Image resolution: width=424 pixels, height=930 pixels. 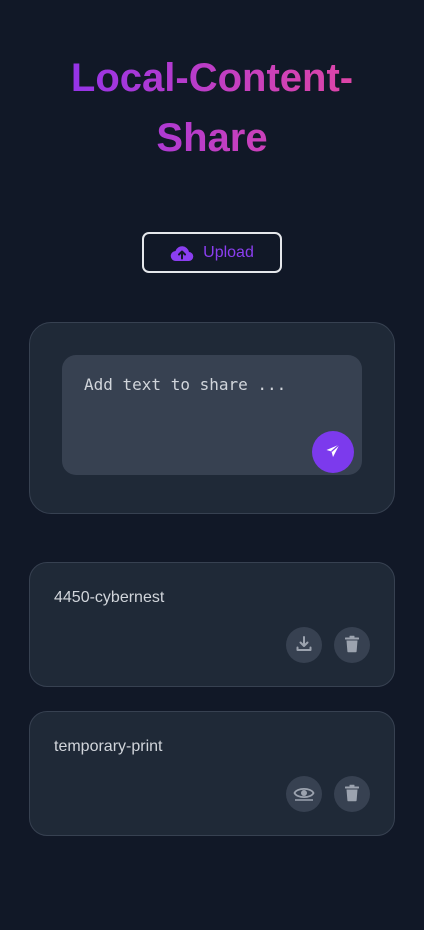 What do you see at coordinates (109, 597) in the screenshot?
I see `shared-item-name: 4450-cybernest` at bounding box center [109, 597].